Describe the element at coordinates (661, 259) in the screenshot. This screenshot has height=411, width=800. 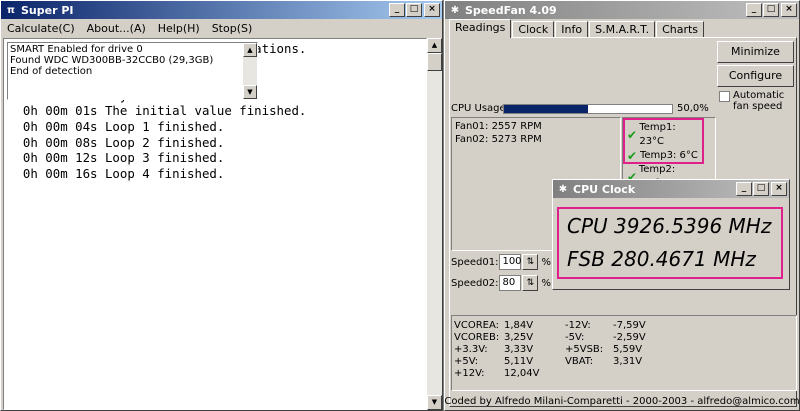
I see `fsb-frequency: FSB 280.4671 MHz` at that location.